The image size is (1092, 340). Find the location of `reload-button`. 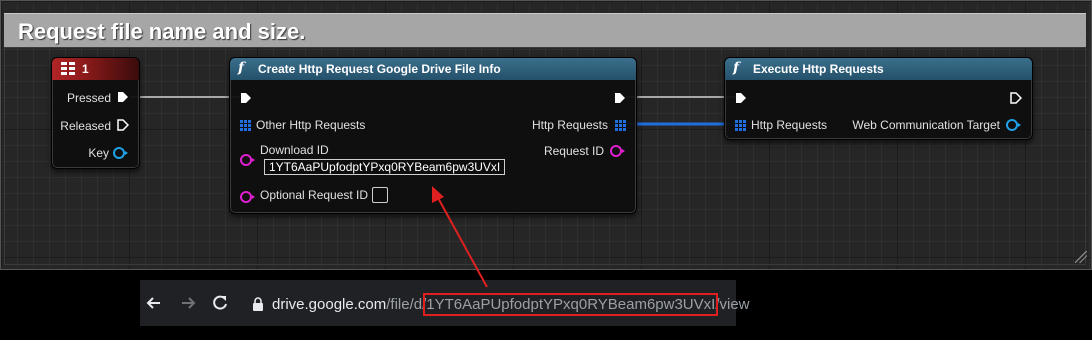

reload-button is located at coordinates (220, 303).